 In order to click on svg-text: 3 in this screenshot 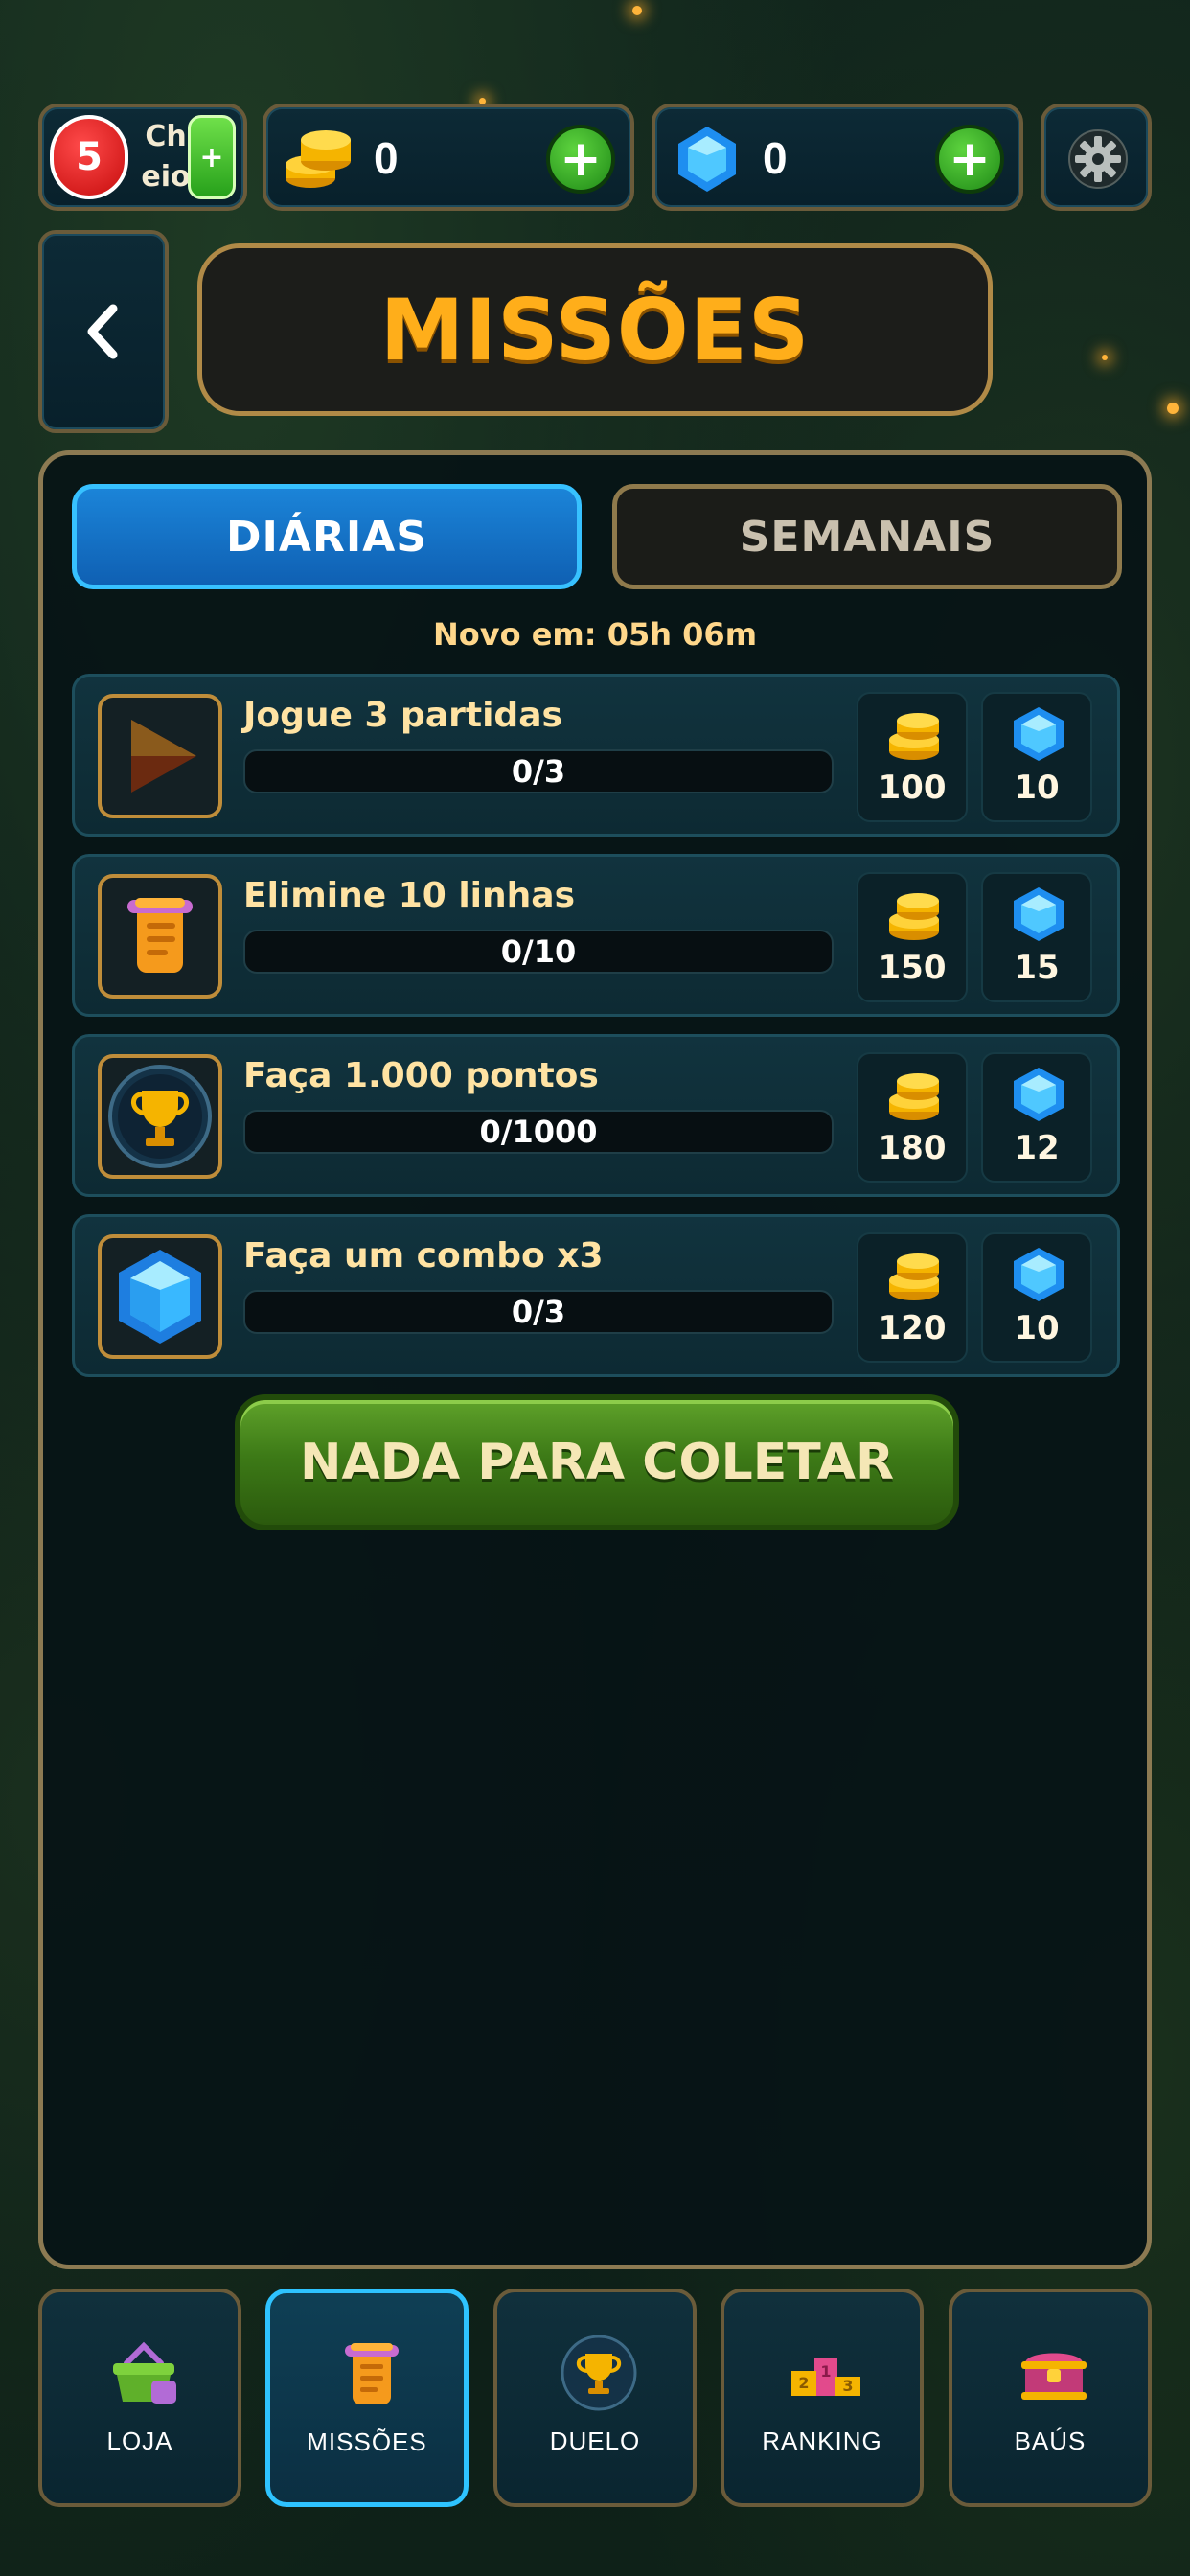, I will do `click(848, 2386)`.